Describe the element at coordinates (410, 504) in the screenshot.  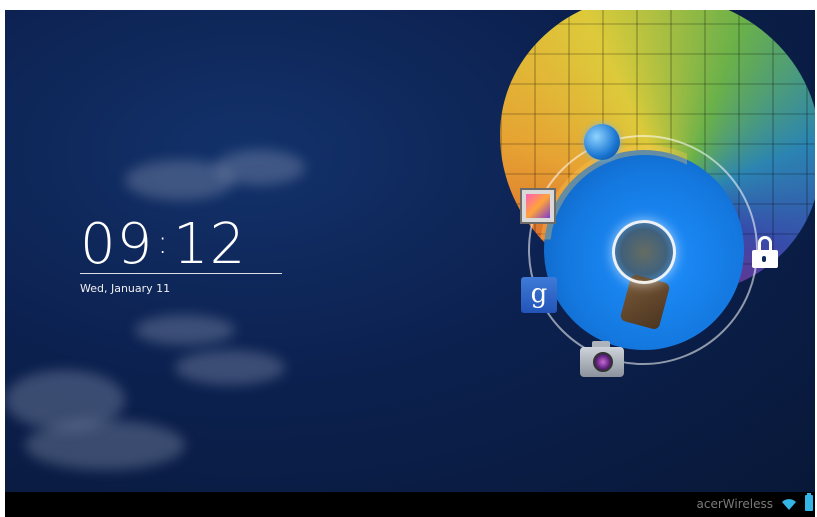
I see `status-bar: acerWireless` at that location.